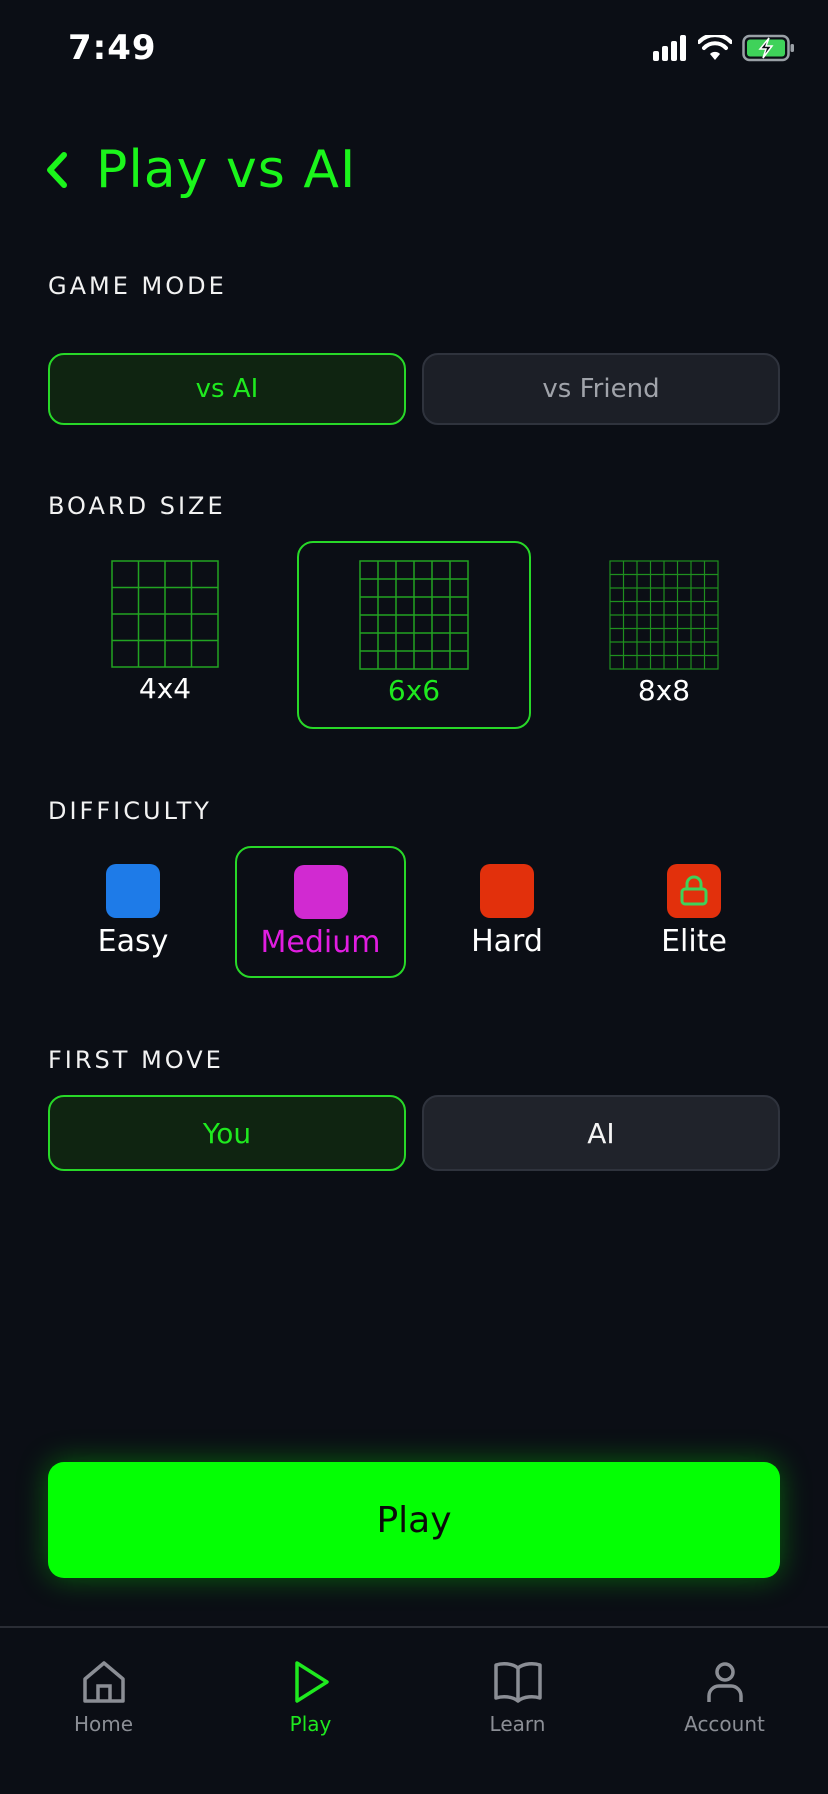 The width and height of the screenshot is (828, 1794). I want to click on grid-6x6-icon, so click(414, 615).